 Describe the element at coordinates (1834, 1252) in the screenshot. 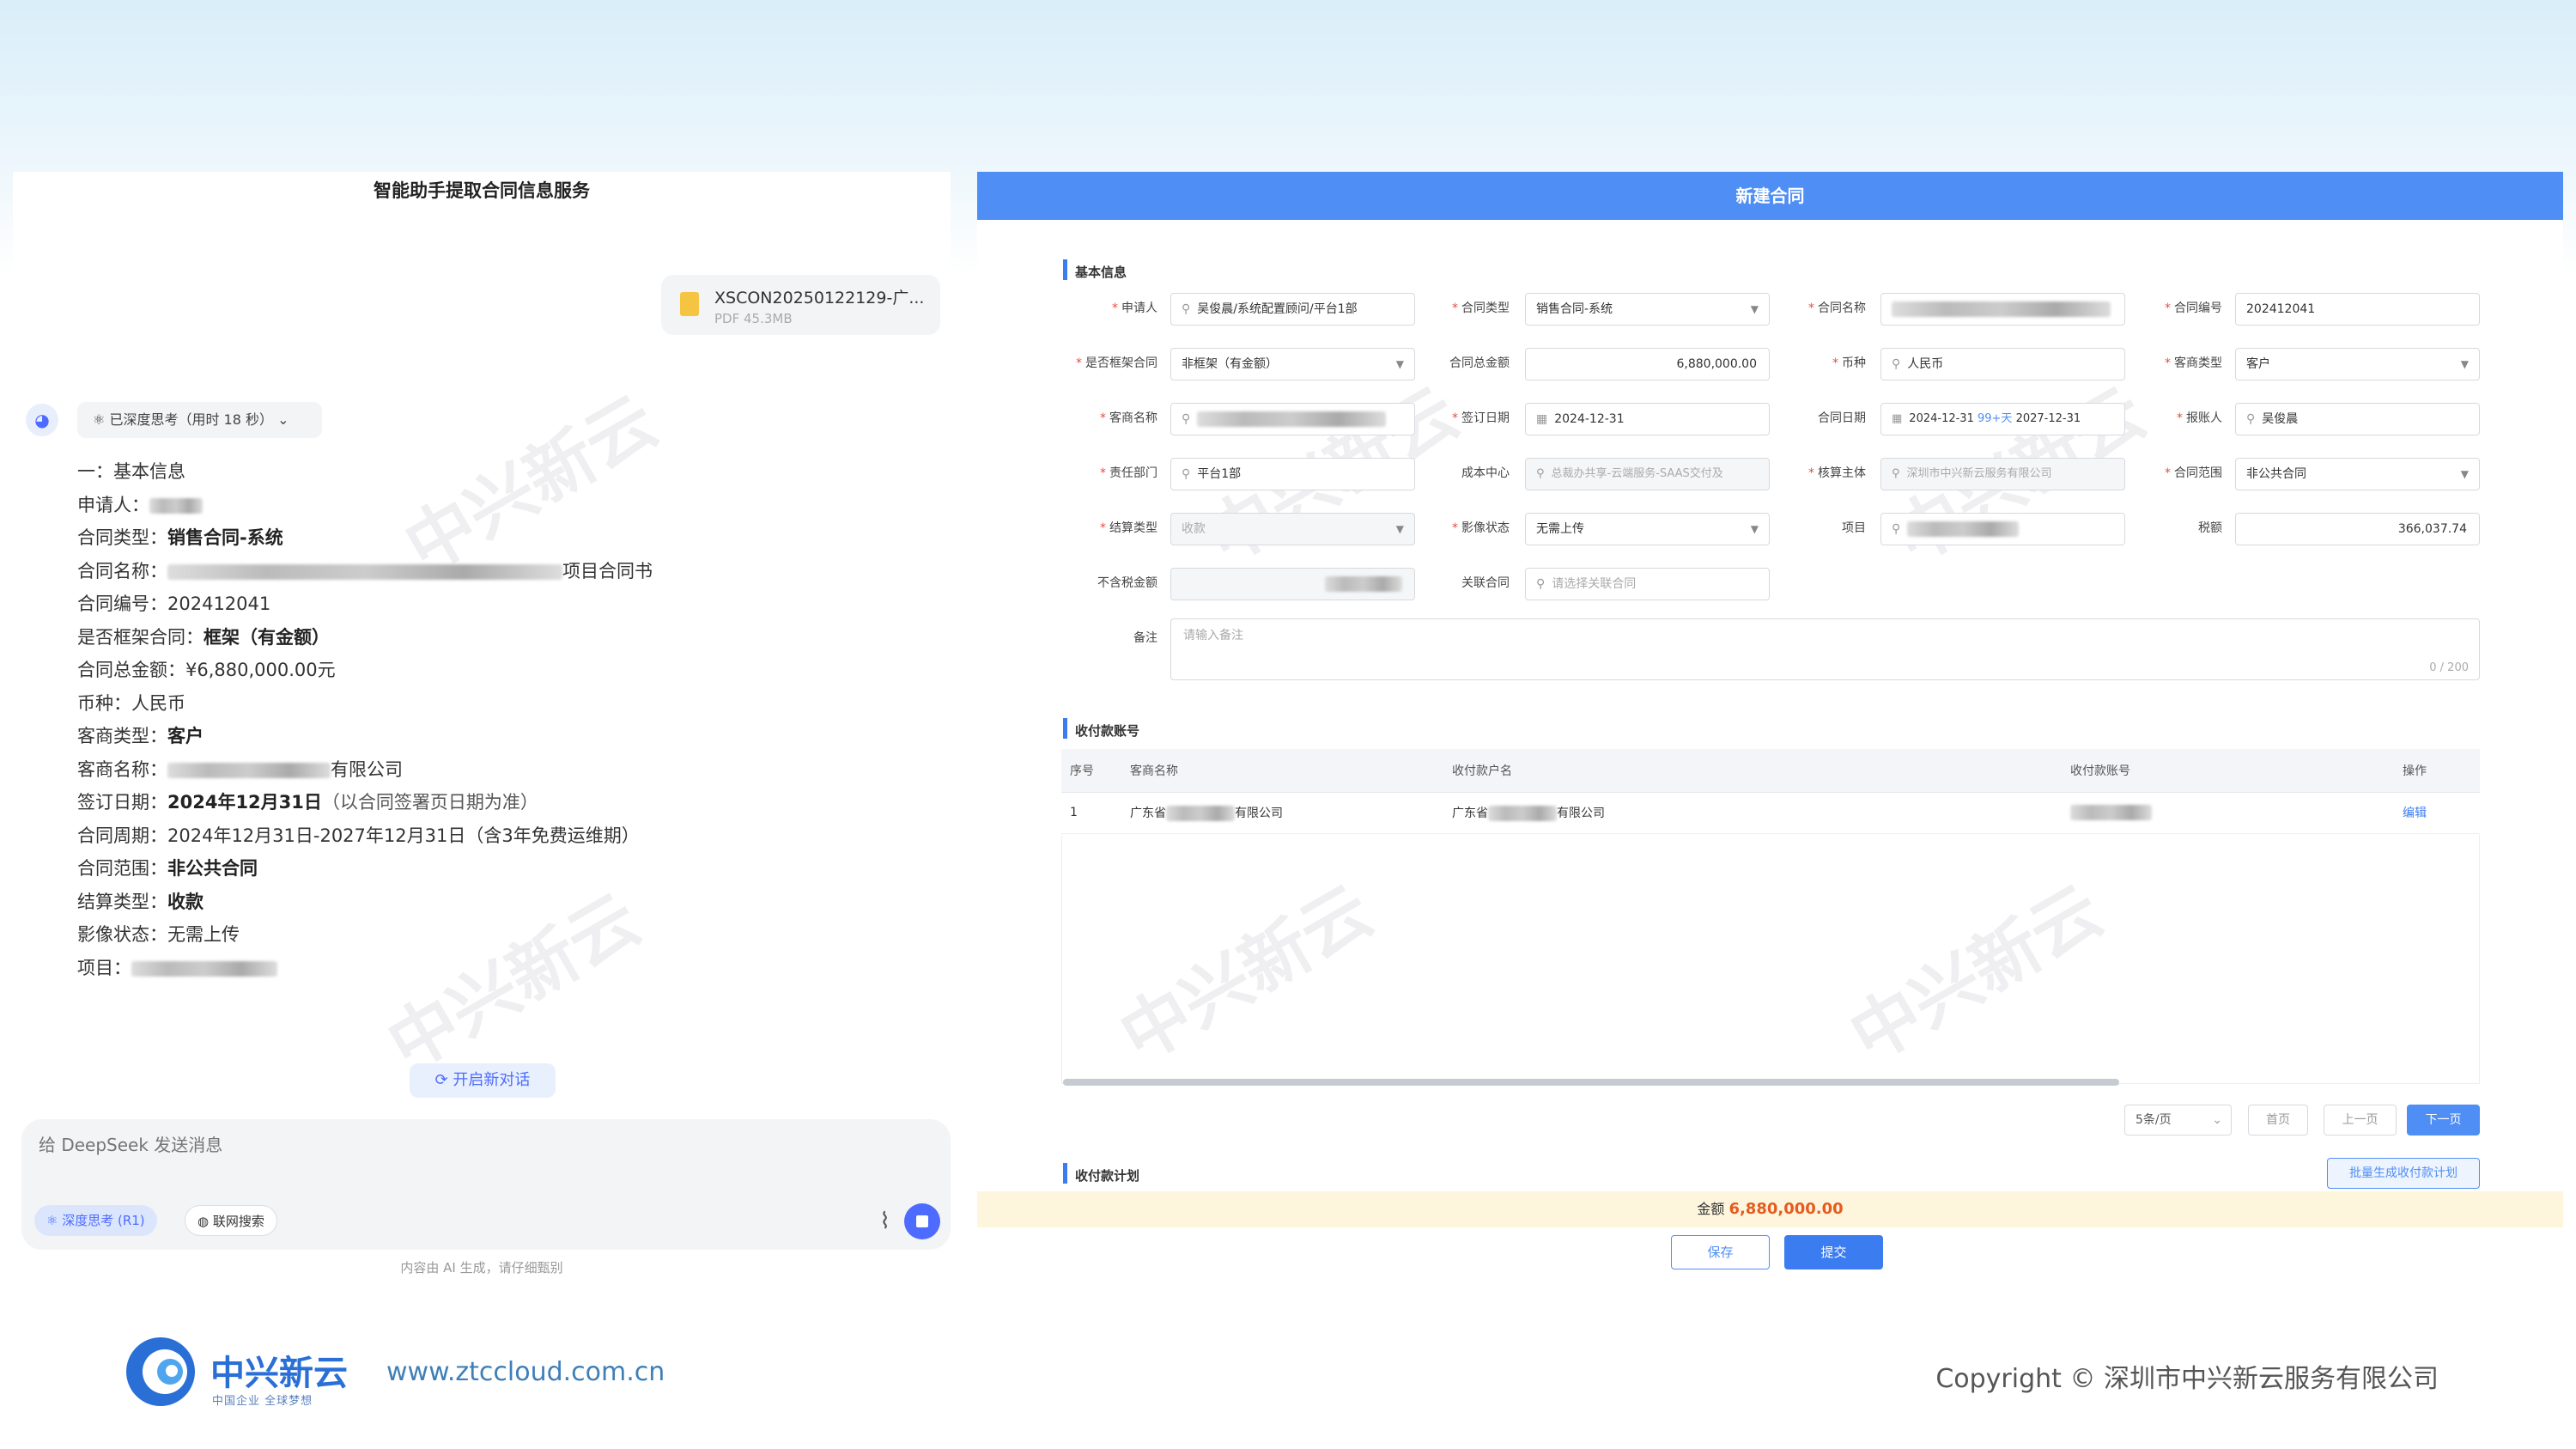

I see `submit-button: 提交` at that location.